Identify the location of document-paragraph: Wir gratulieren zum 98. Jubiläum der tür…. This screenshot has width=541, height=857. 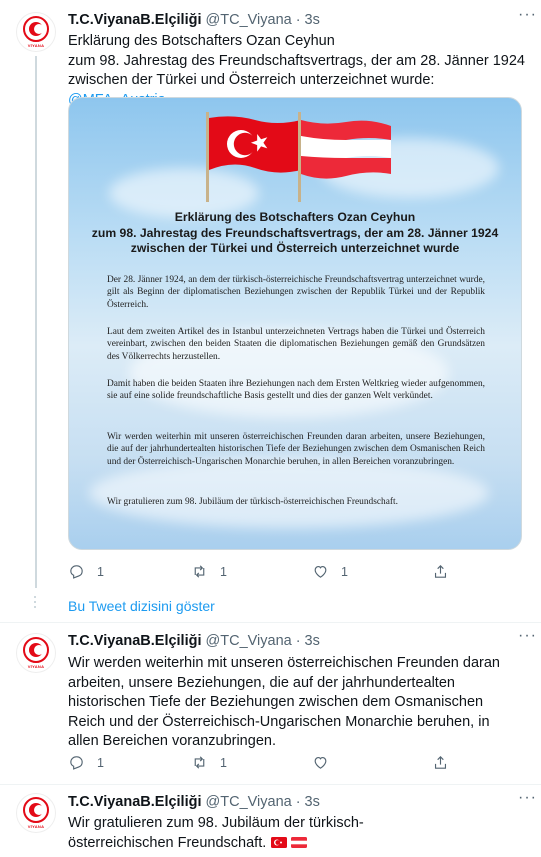
(252, 502).